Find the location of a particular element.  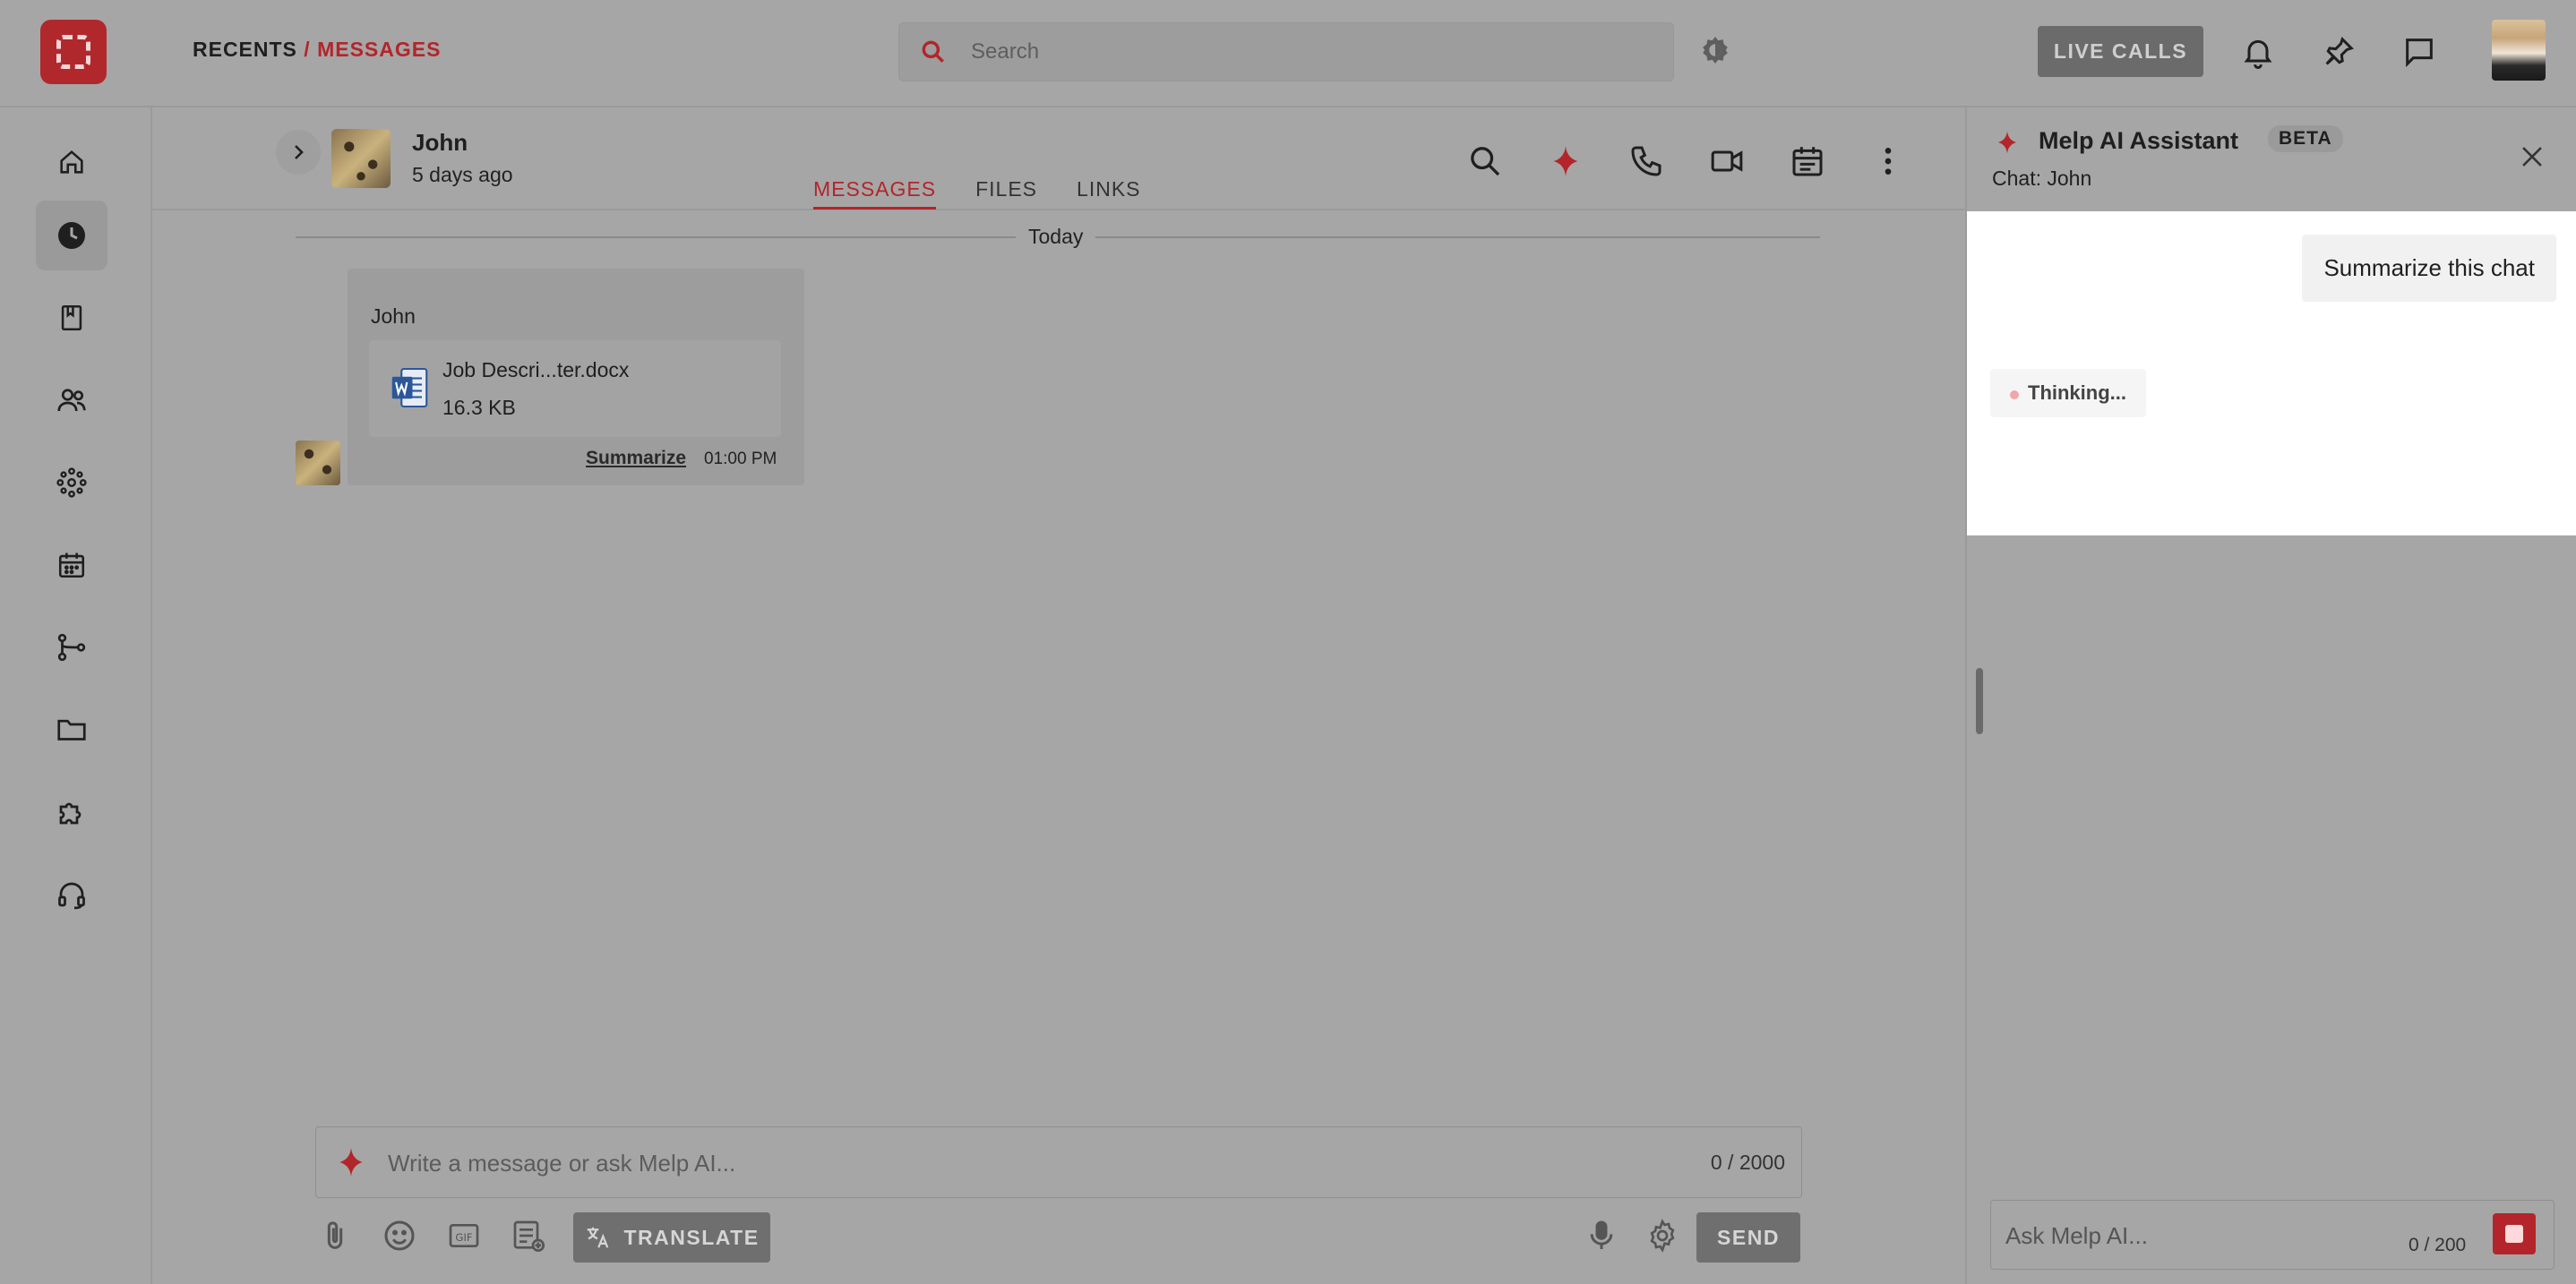

top-bar: RECENTS / MESSAGES LIVE CALLS is located at coordinates (1288, 54).